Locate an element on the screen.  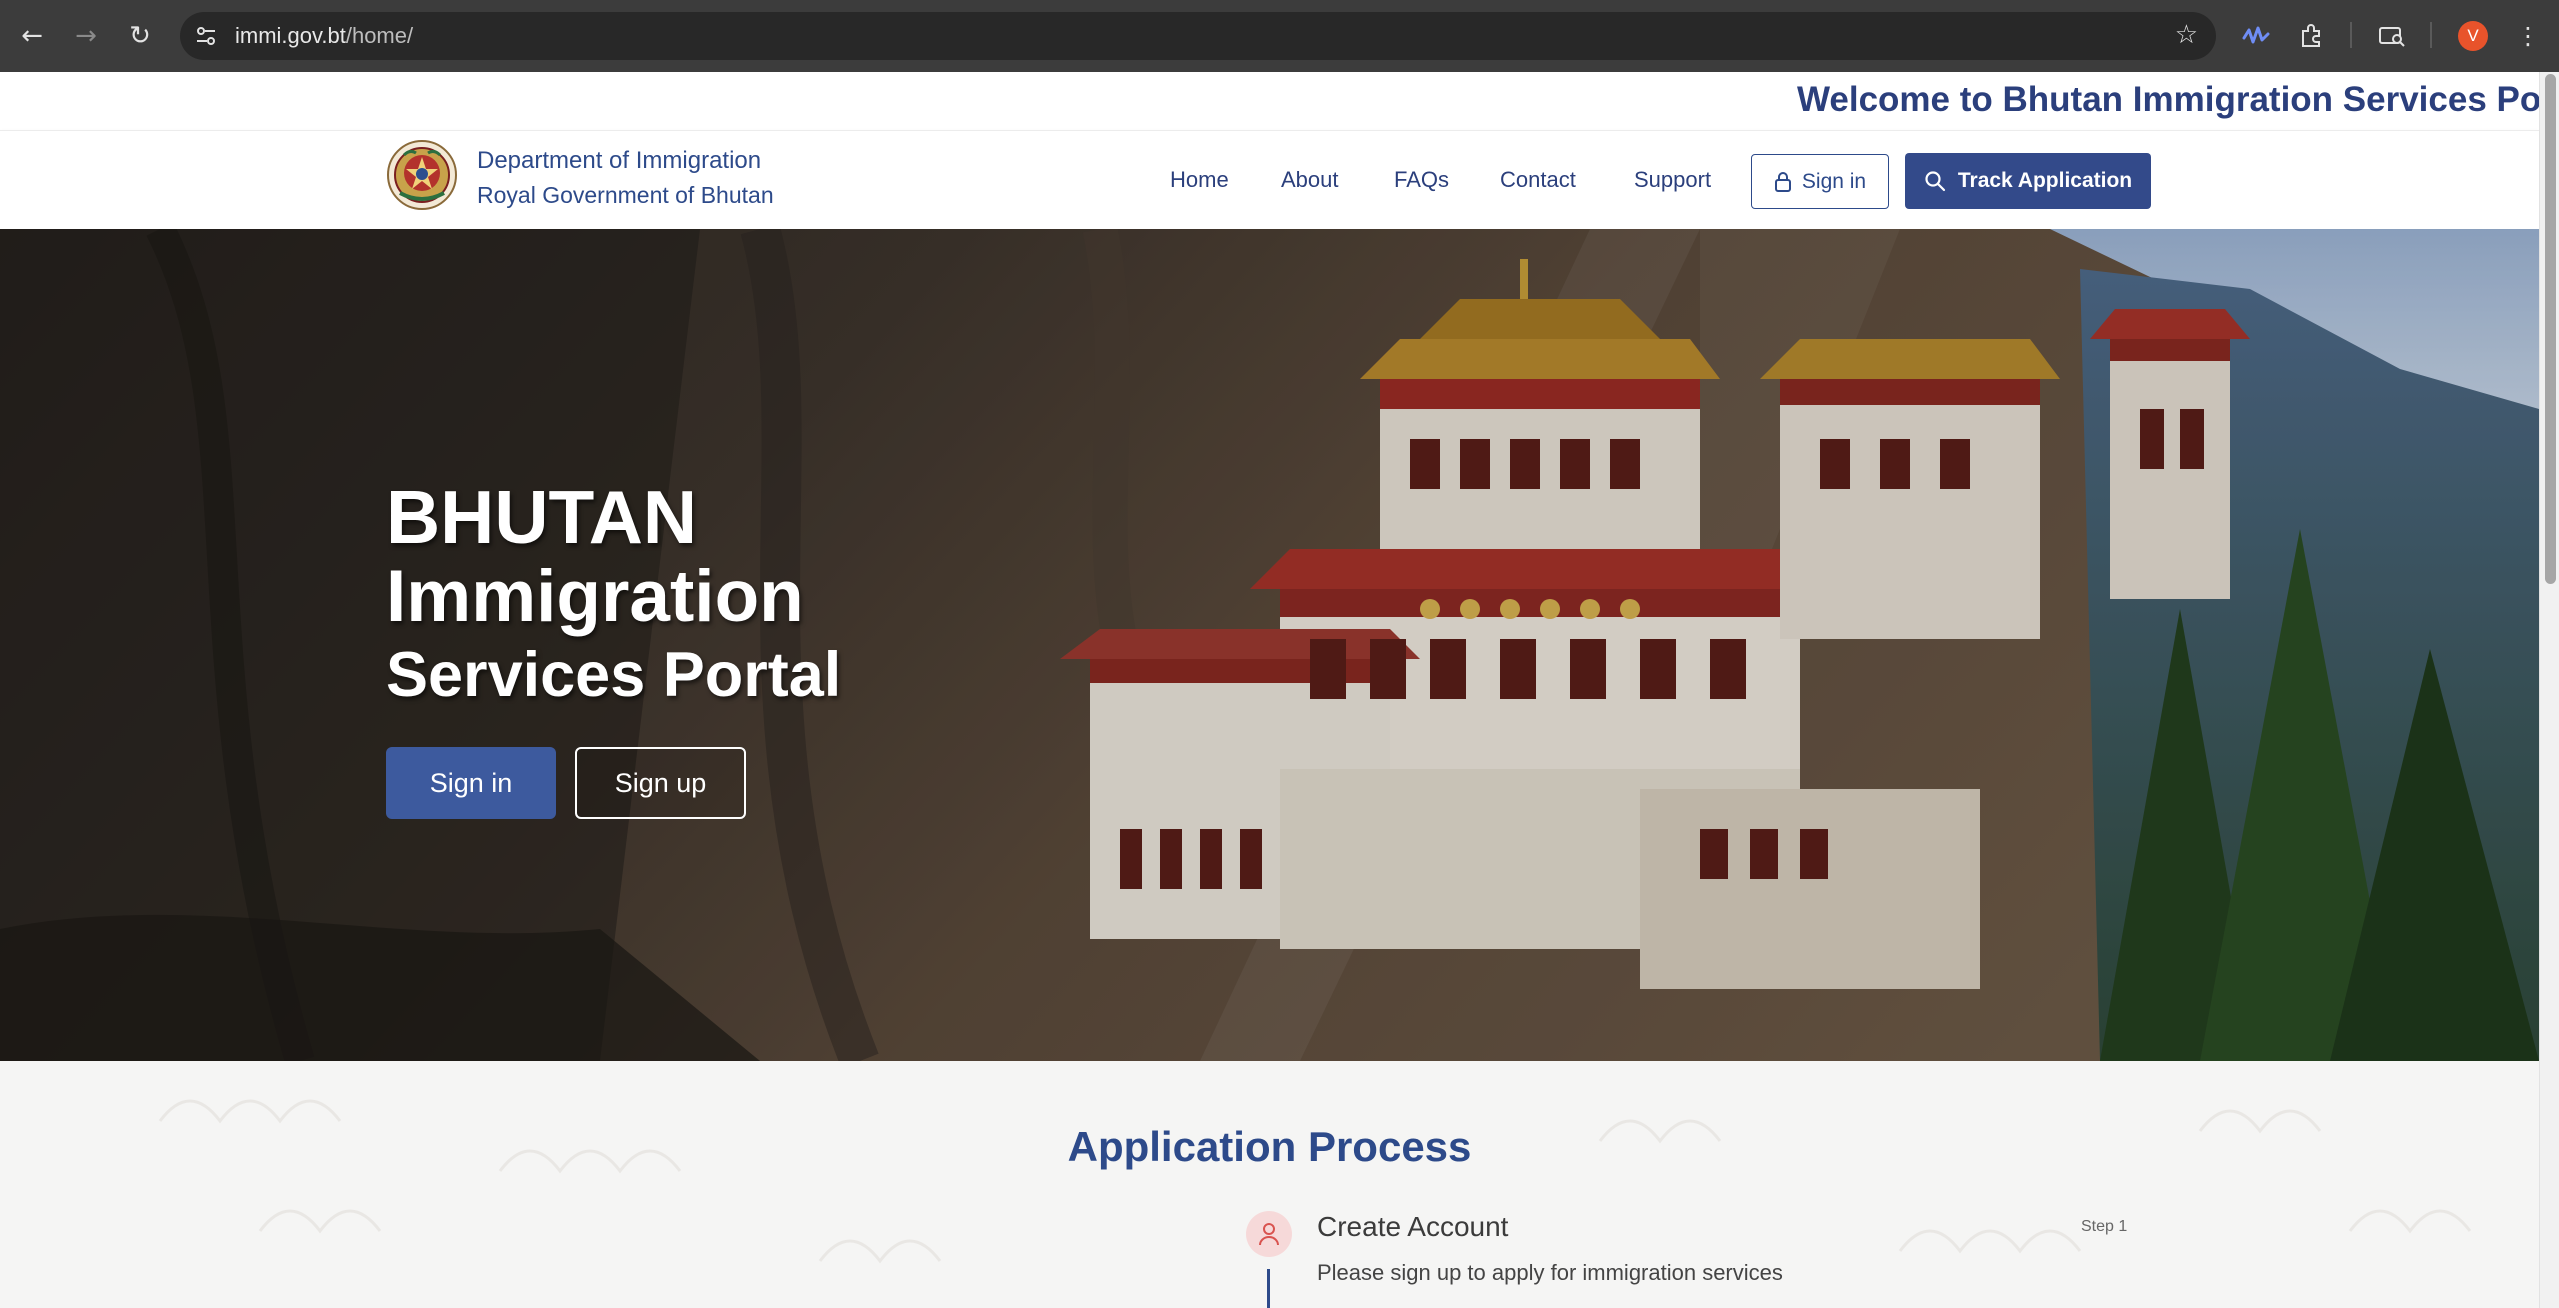
hero-title-portal: Services Portal is located at coordinates (614, 675).